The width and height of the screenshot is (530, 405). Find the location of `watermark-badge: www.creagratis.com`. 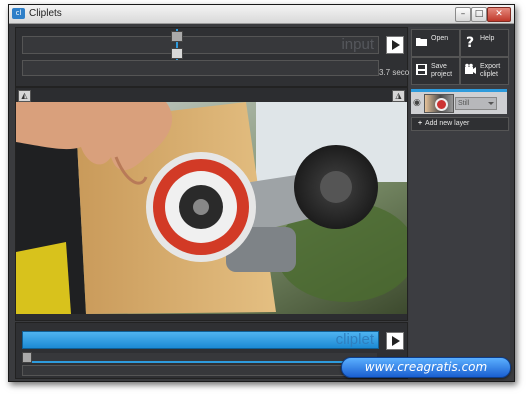

watermark-badge: www.creagratis.com is located at coordinates (426, 367).